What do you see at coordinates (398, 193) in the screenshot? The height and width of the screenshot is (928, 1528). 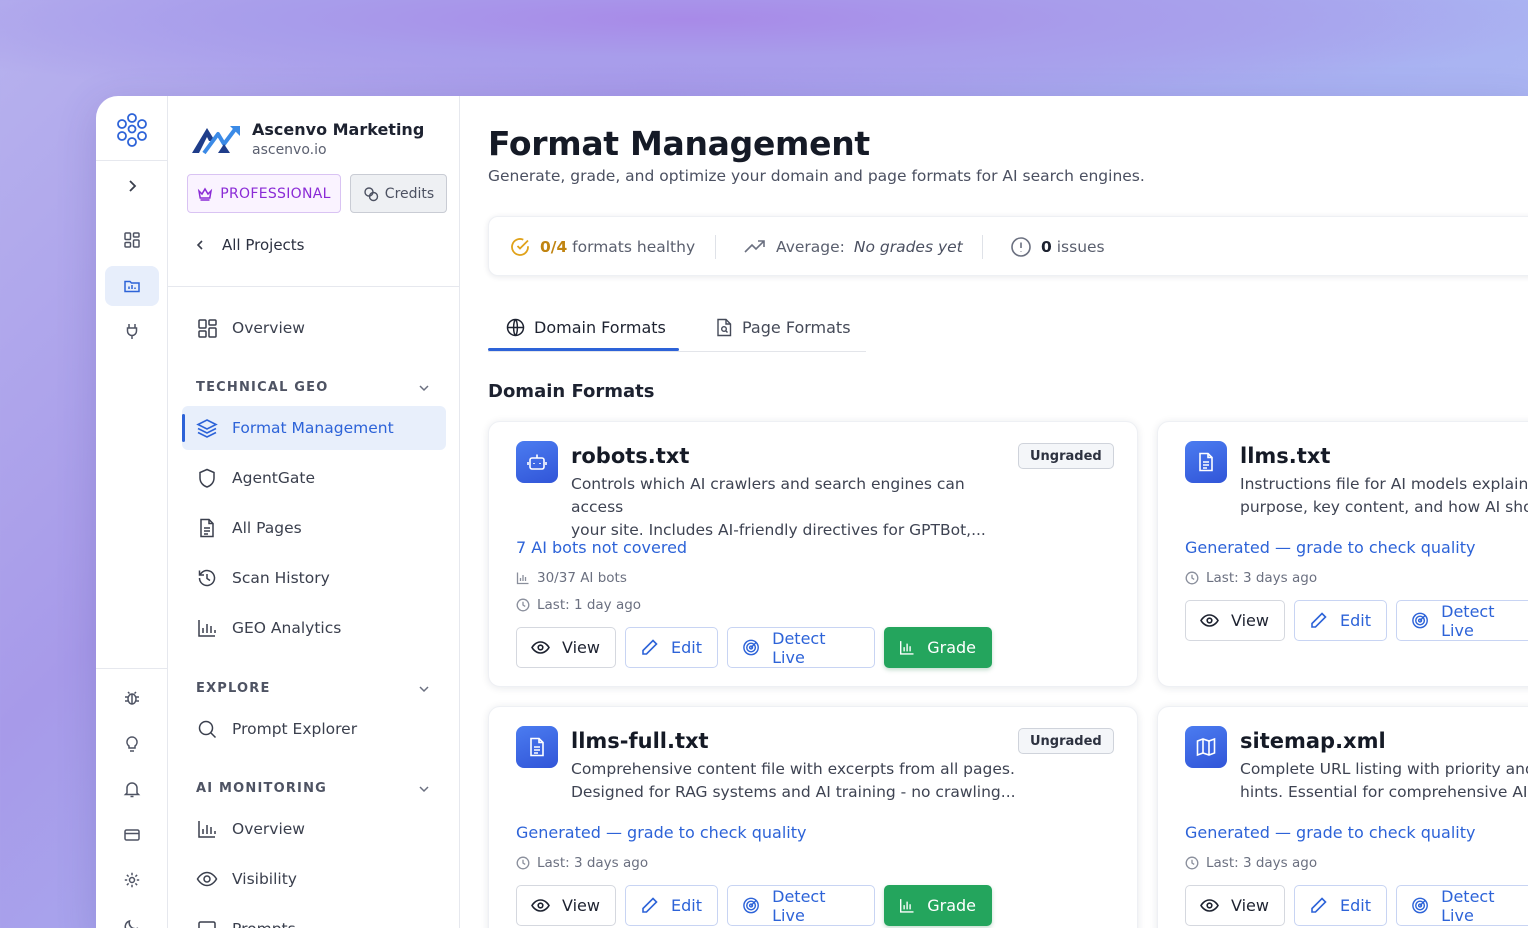 I see `credits-button: Credits` at bounding box center [398, 193].